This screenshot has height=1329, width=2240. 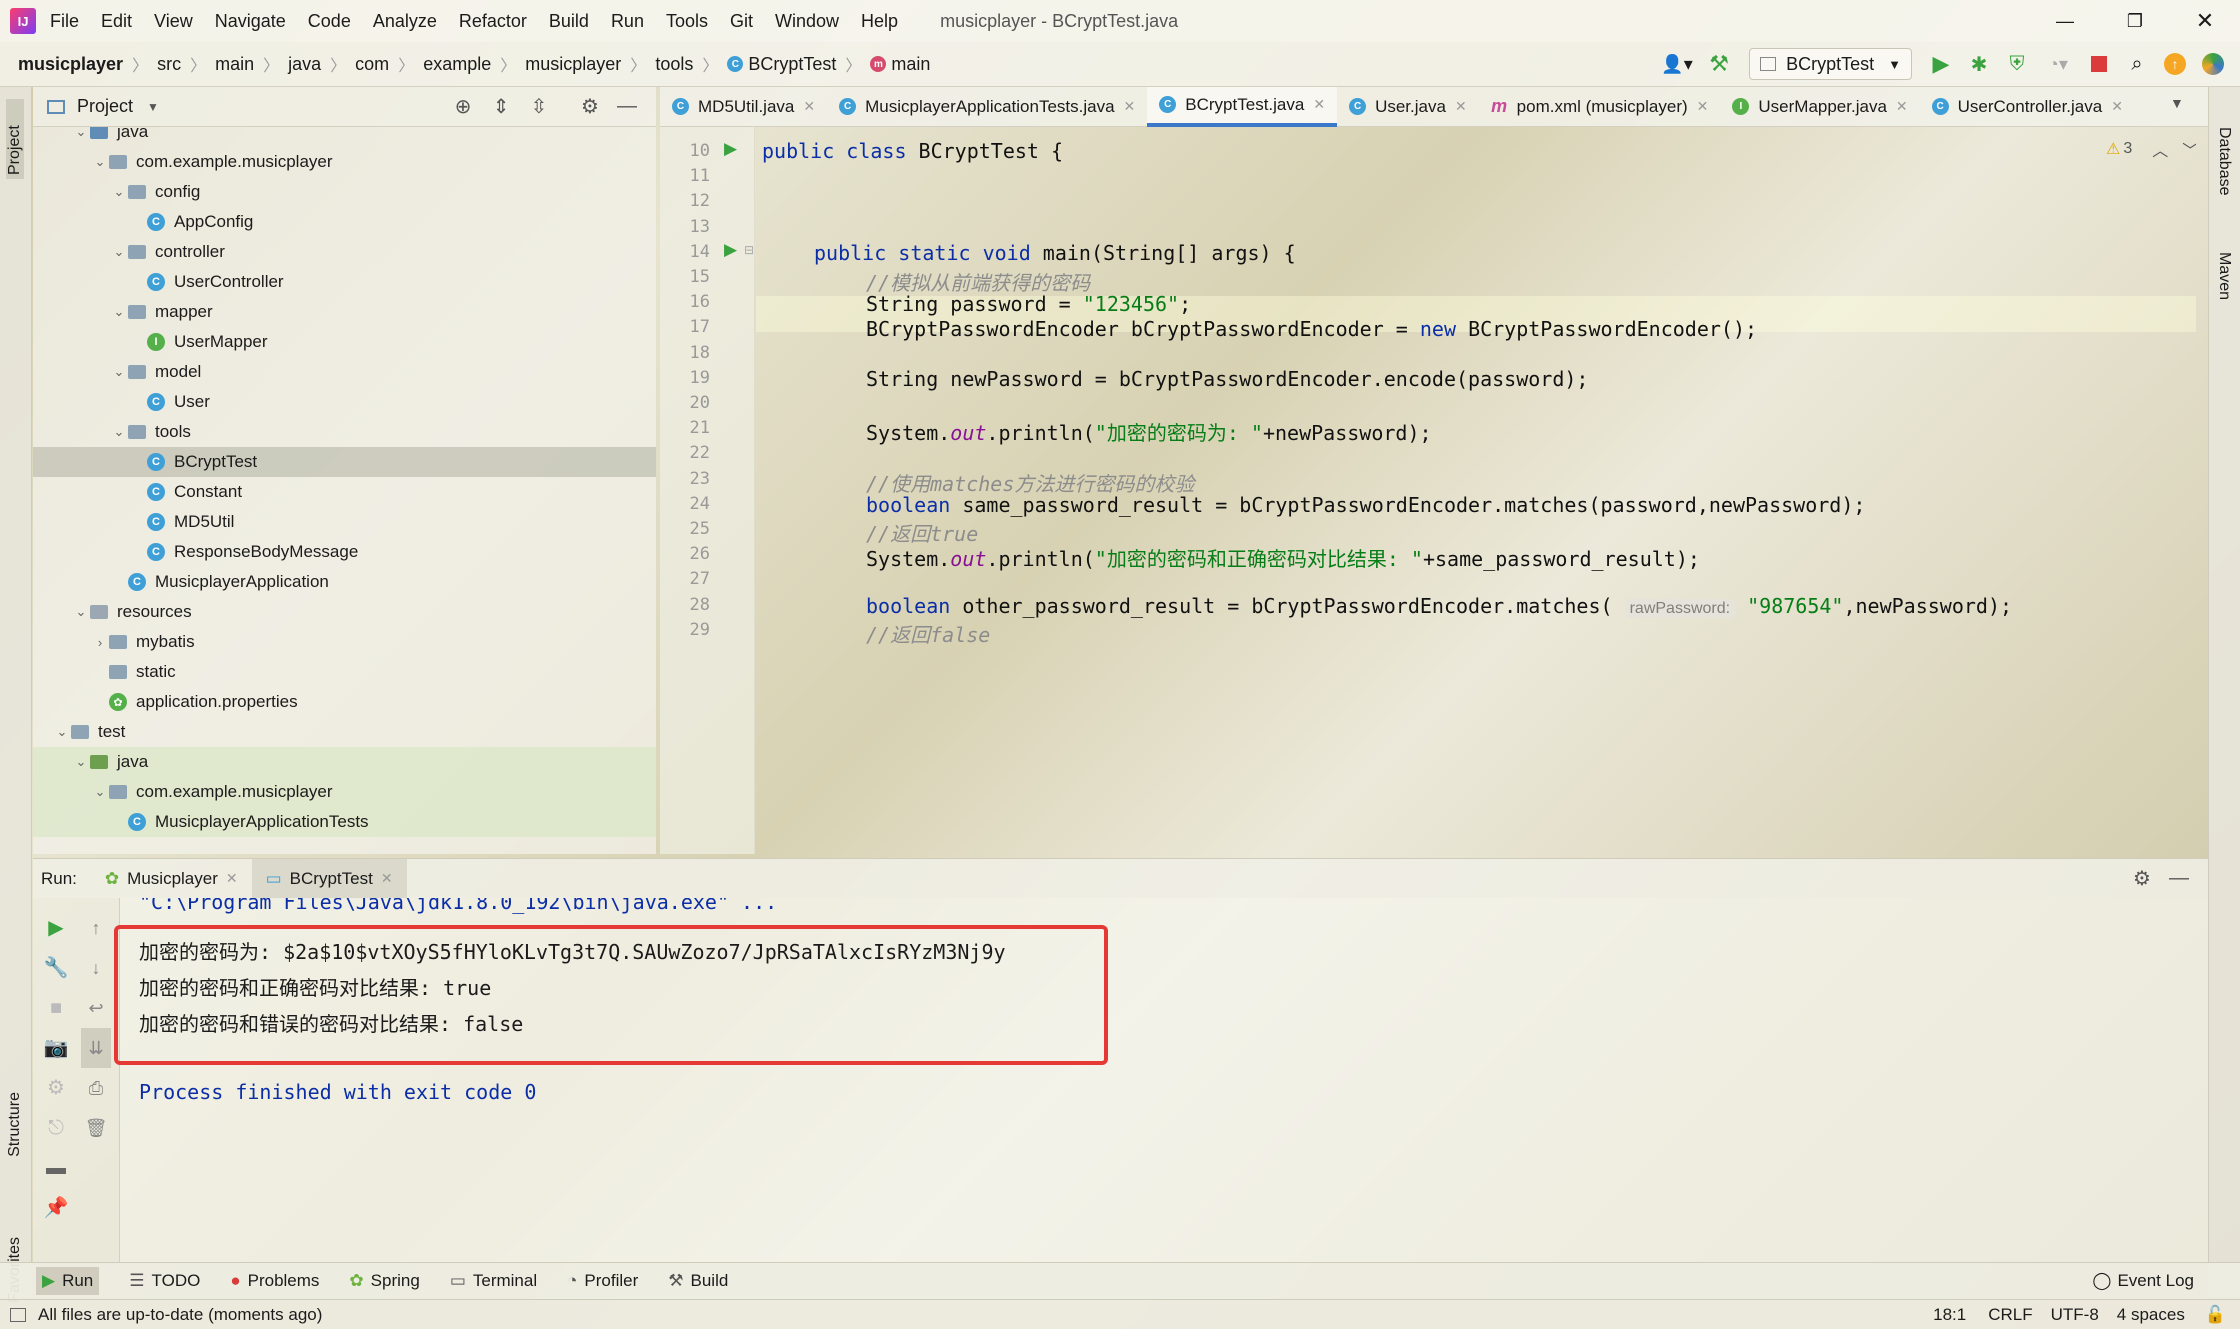 What do you see at coordinates (2224, 161) in the screenshot?
I see `database-tool-tab: Database` at bounding box center [2224, 161].